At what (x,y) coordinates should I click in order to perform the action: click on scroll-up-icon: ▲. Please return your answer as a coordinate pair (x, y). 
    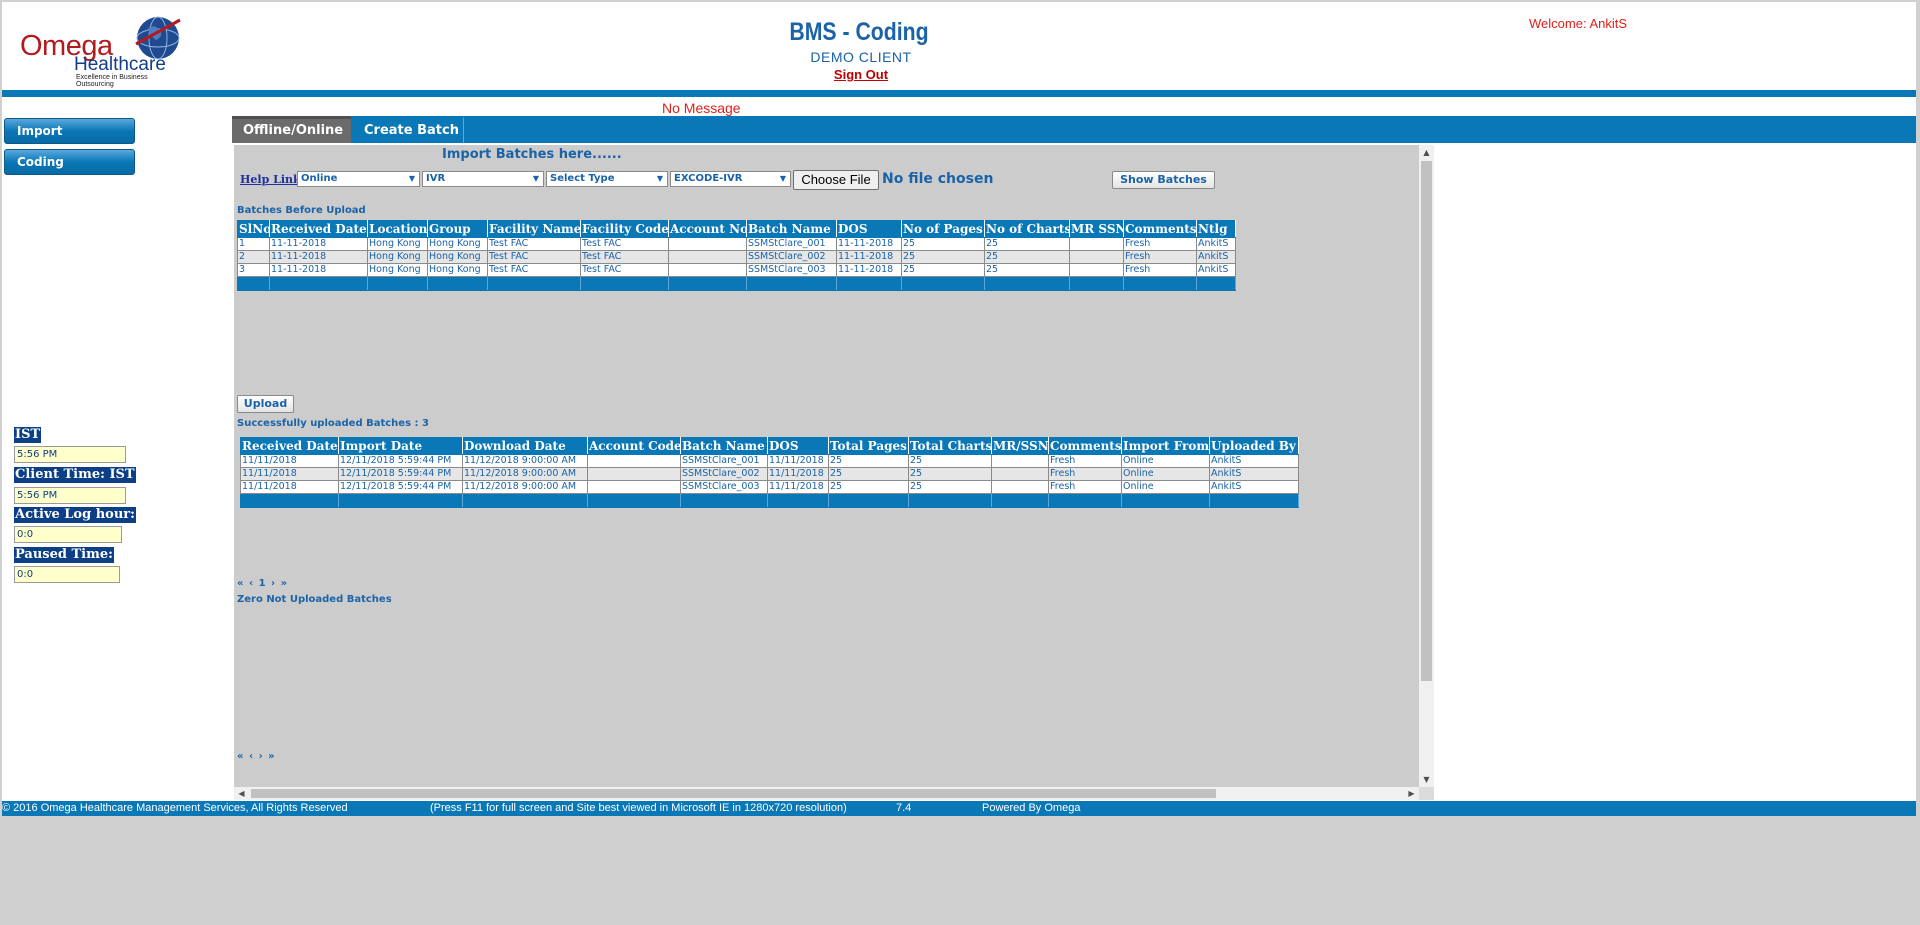
    Looking at the image, I should click on (1426, 152).